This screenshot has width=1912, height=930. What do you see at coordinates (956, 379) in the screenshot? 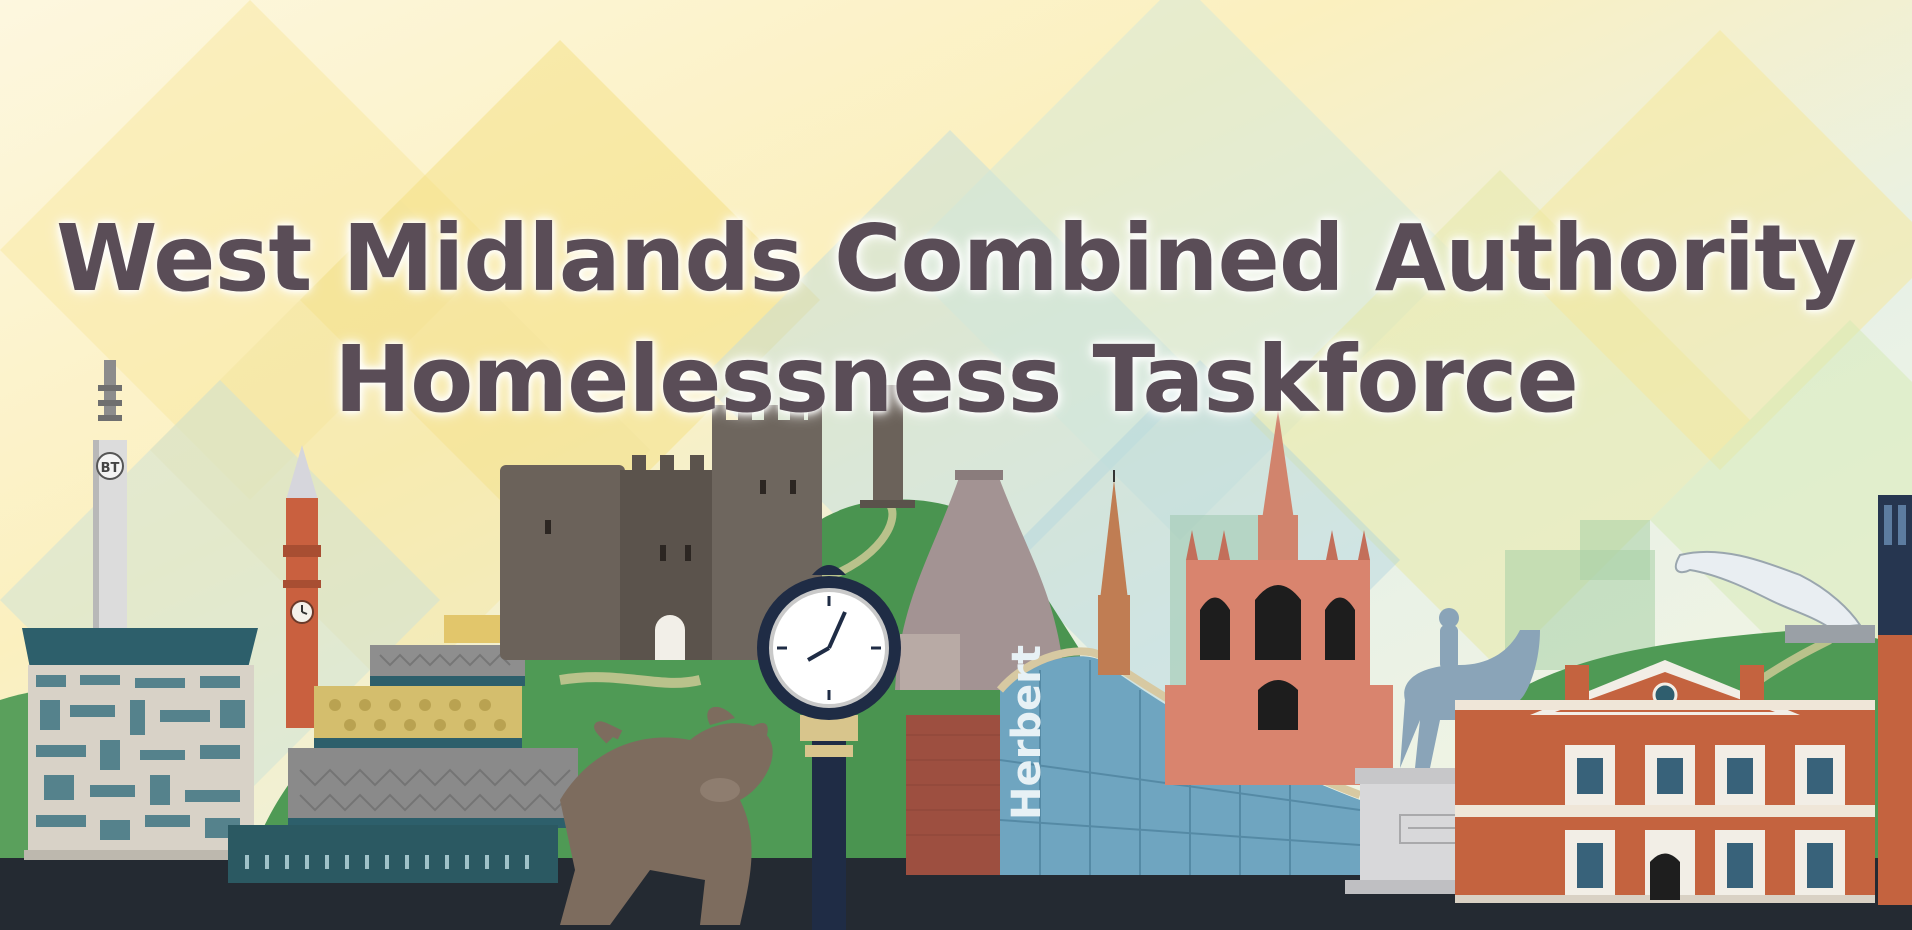
I see `banner-title-line2: Homelessness Taskforce` at bounding box center [956, 379].